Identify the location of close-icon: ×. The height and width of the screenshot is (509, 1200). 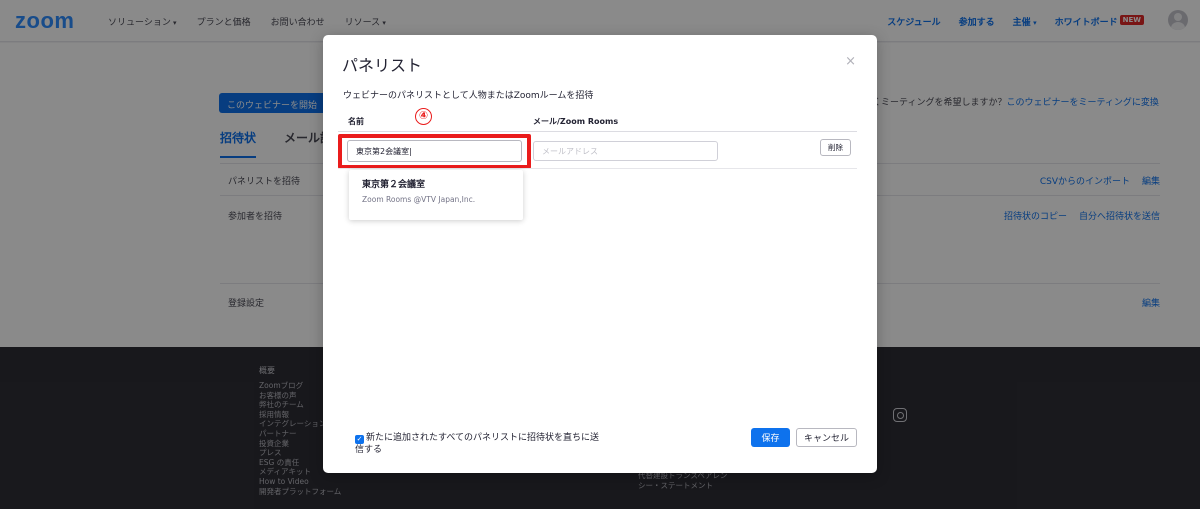
(850, 61).